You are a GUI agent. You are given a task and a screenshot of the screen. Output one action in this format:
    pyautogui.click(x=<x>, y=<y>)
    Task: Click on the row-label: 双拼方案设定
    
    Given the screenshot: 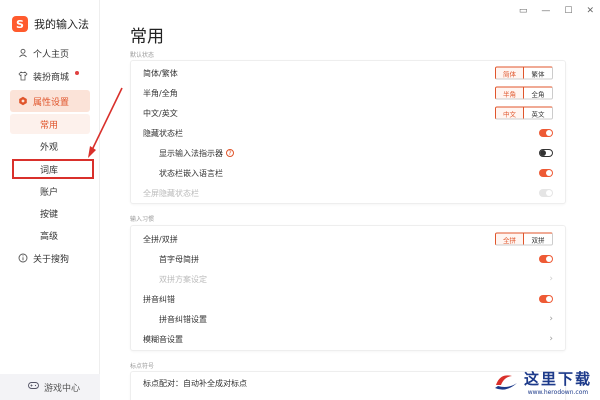 What is the action you would take?
    pyautogui.click(x=183, y=279)
    